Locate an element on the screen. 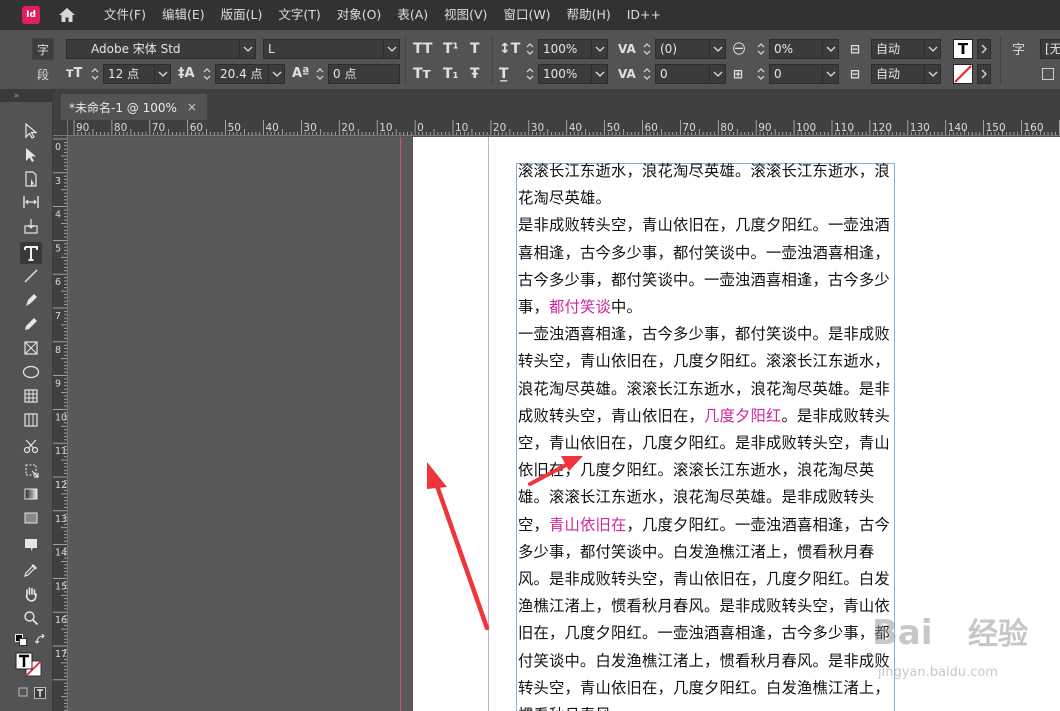  annotation-arrow-left is located at coordinates (458, 546).